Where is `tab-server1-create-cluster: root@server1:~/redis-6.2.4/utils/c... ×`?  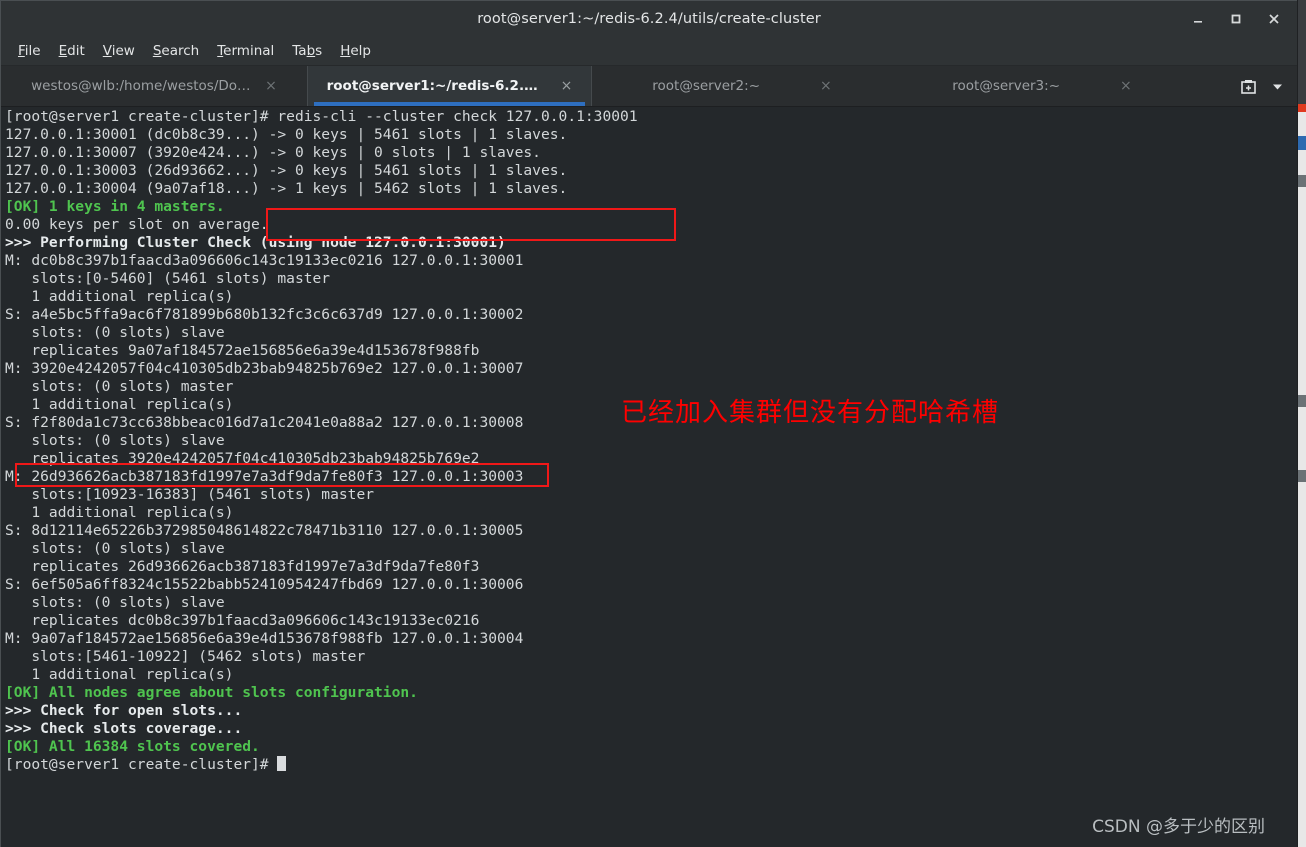 tab-server1-create-cluster: root@server1:~/redis-6.2.4/utils/c... × is located at coordinates (449, 86).